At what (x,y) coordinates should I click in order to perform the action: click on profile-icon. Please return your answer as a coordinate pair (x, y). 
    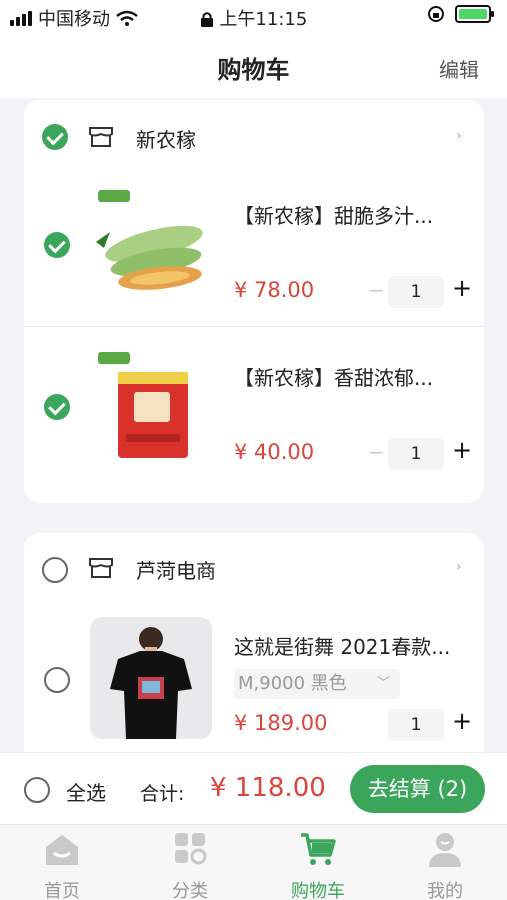
    Looking at the image, I should click on (445, 850).